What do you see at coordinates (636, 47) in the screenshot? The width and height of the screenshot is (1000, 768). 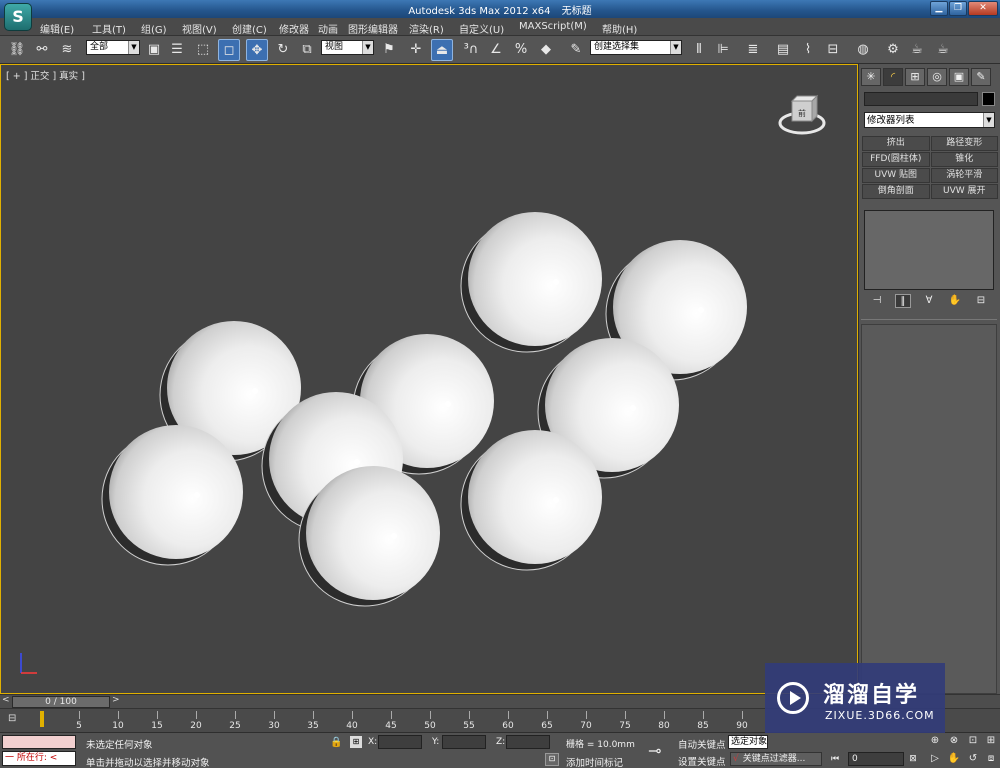 I see `named-selection-dropdown: 创建选择集 ▼` at bounding box center [636, 47].